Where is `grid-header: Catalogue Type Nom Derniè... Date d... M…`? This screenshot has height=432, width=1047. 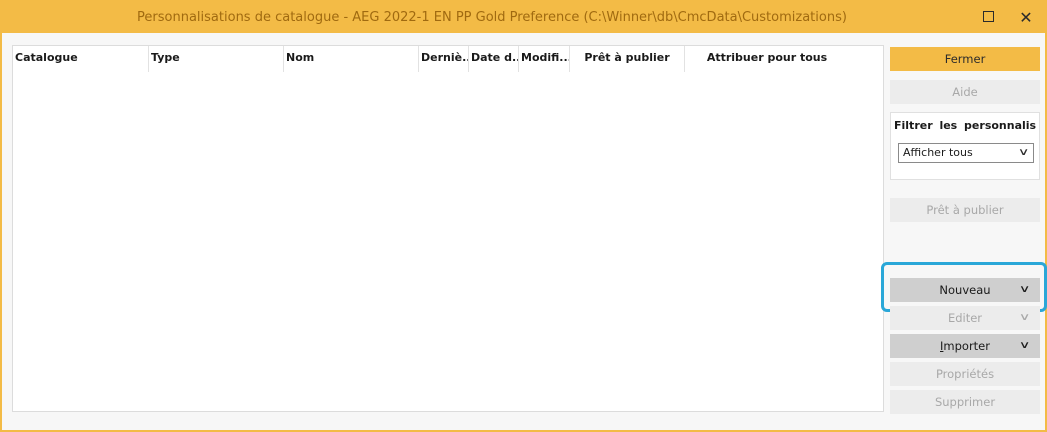 grid-header: Catalogue Type Nom Derniè... Date d... M… is located at coordinates (448, 59).